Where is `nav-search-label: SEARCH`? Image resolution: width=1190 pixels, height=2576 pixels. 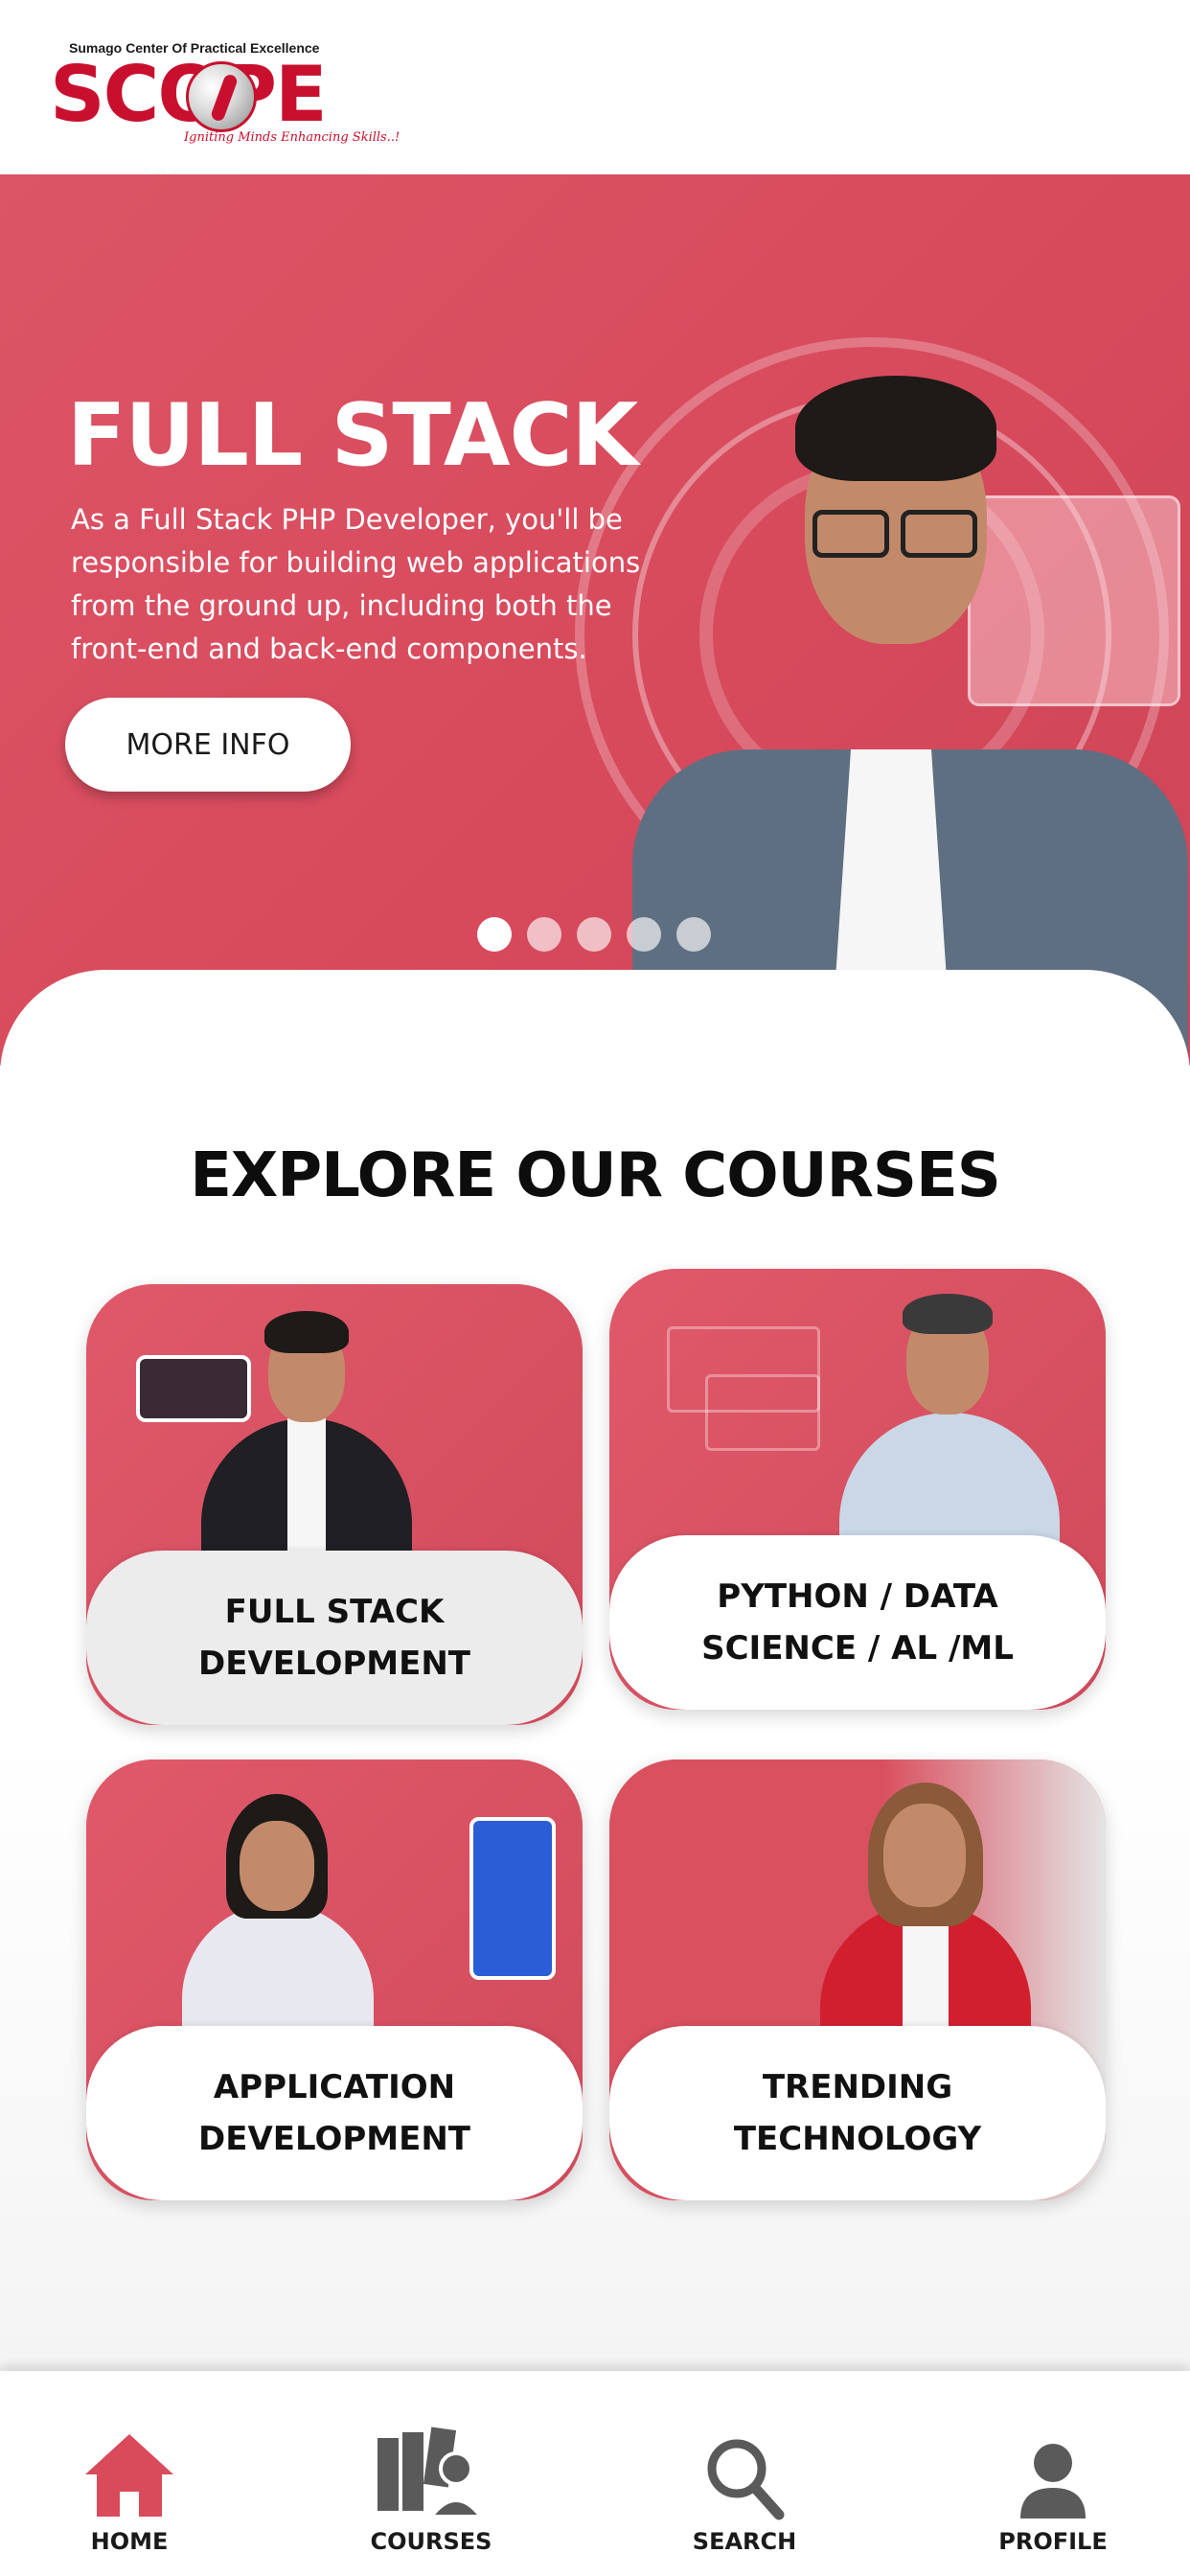
nav-search-label: SEARCH is located at coordinates (745, 2541).